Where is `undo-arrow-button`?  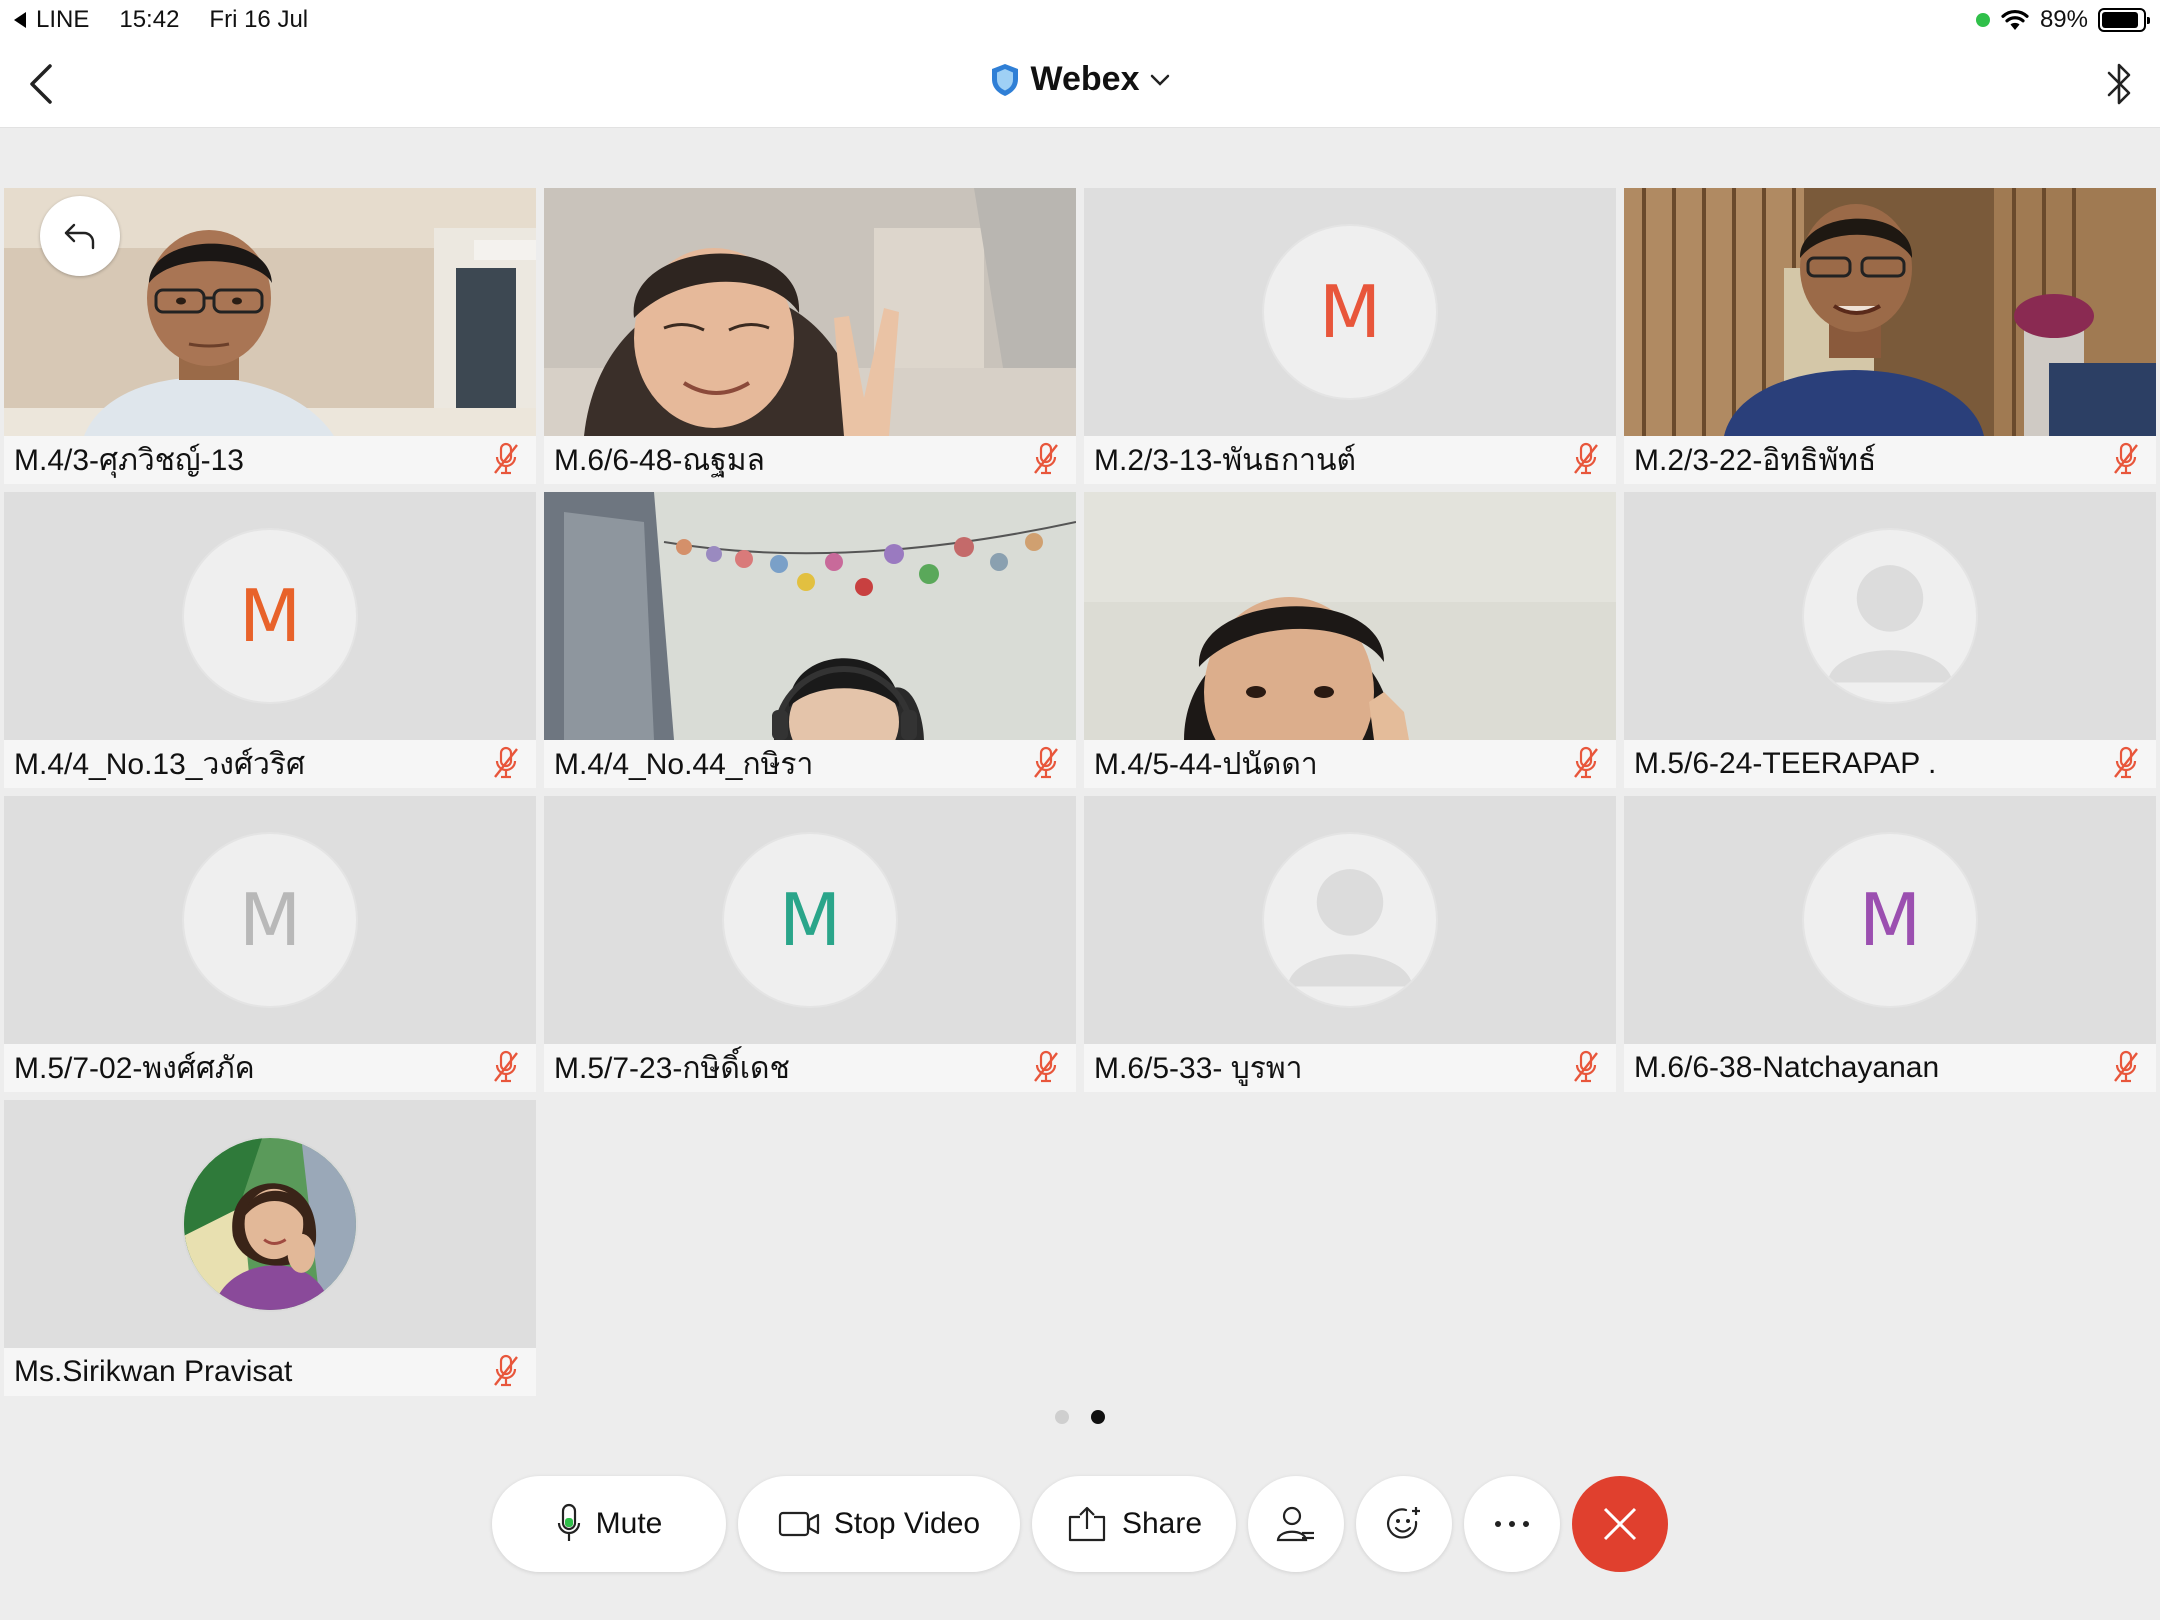 undo-arrow-button is located at coordinates (80, 236).